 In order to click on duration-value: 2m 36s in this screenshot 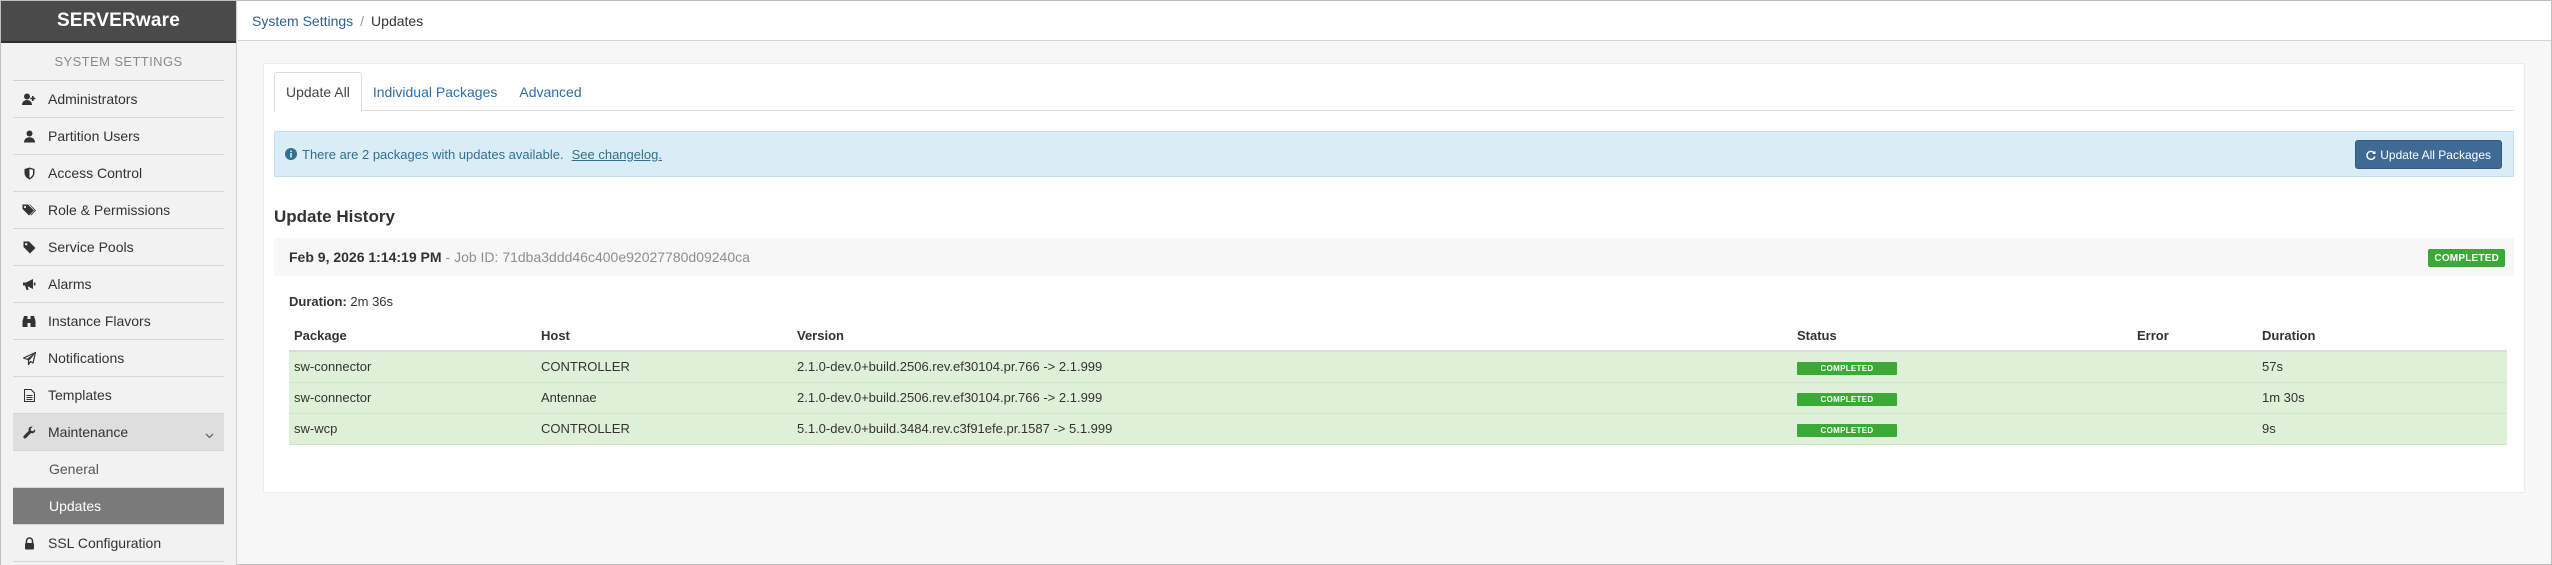, I will do `click(372, 301)`.